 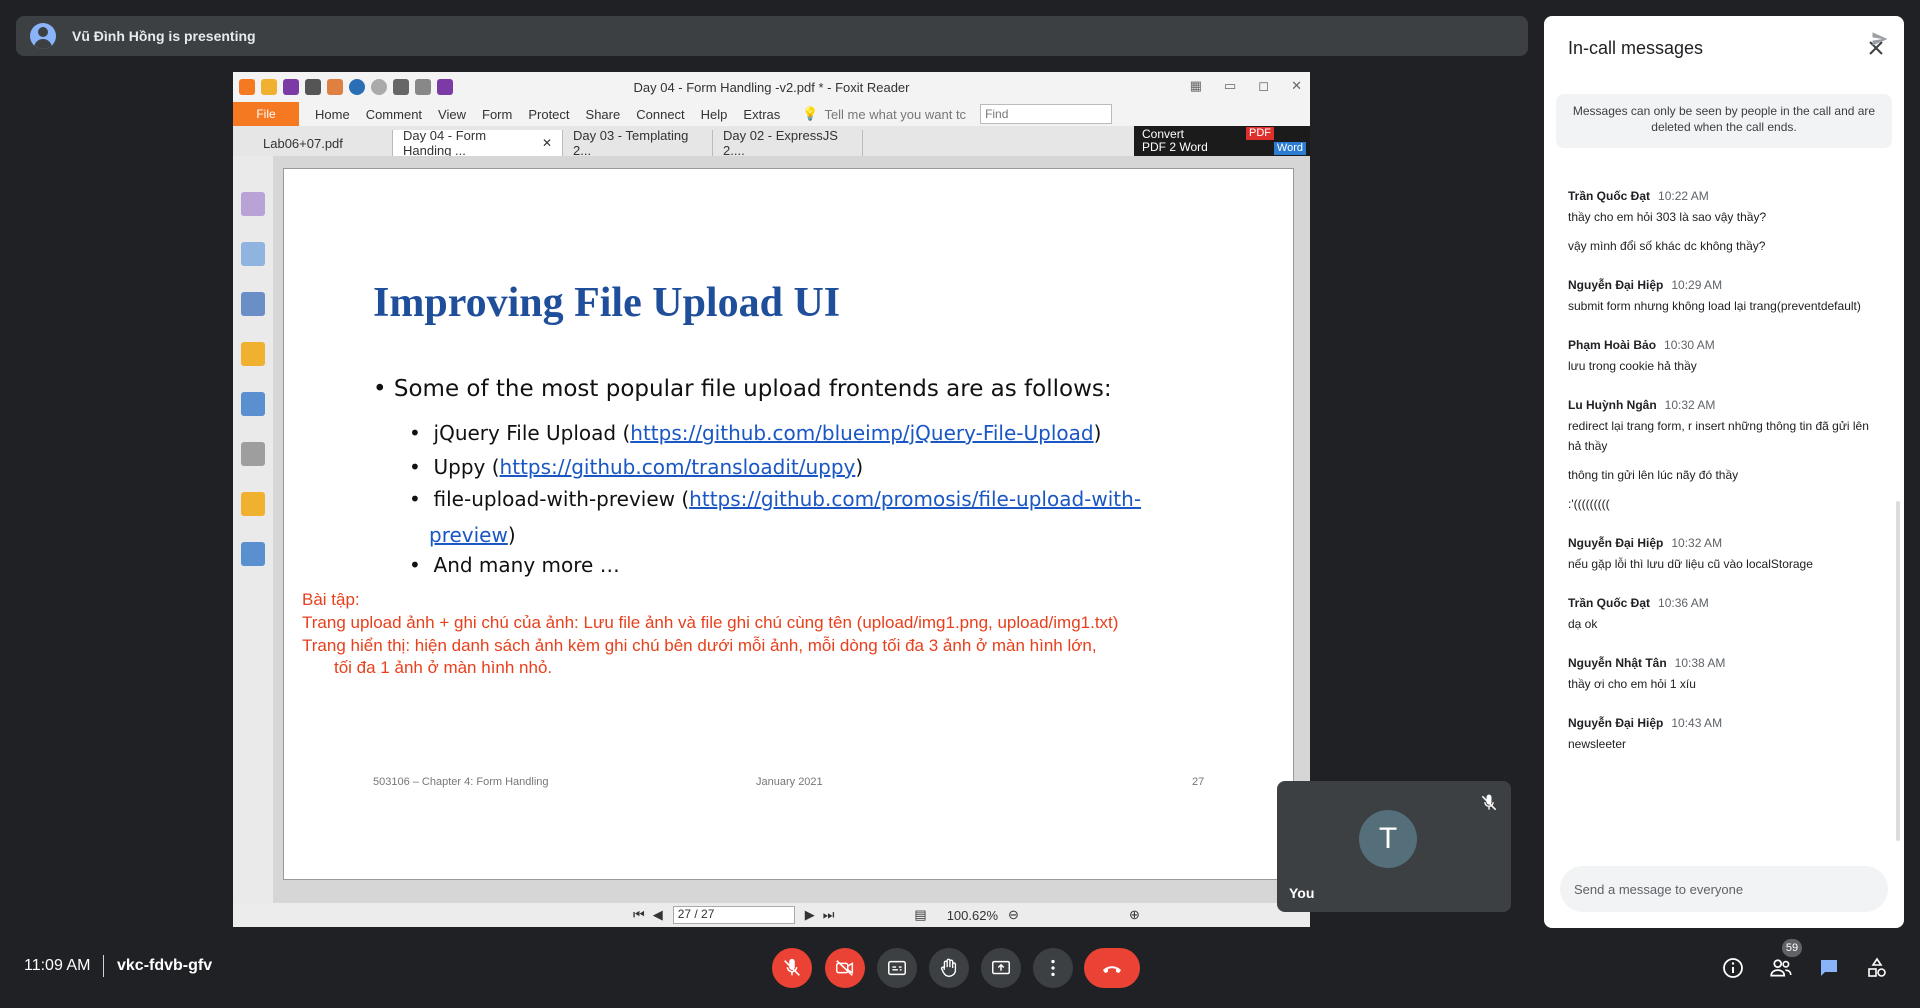 I want to click on prev-page-icon: ◀, so click(x=658, y=915).